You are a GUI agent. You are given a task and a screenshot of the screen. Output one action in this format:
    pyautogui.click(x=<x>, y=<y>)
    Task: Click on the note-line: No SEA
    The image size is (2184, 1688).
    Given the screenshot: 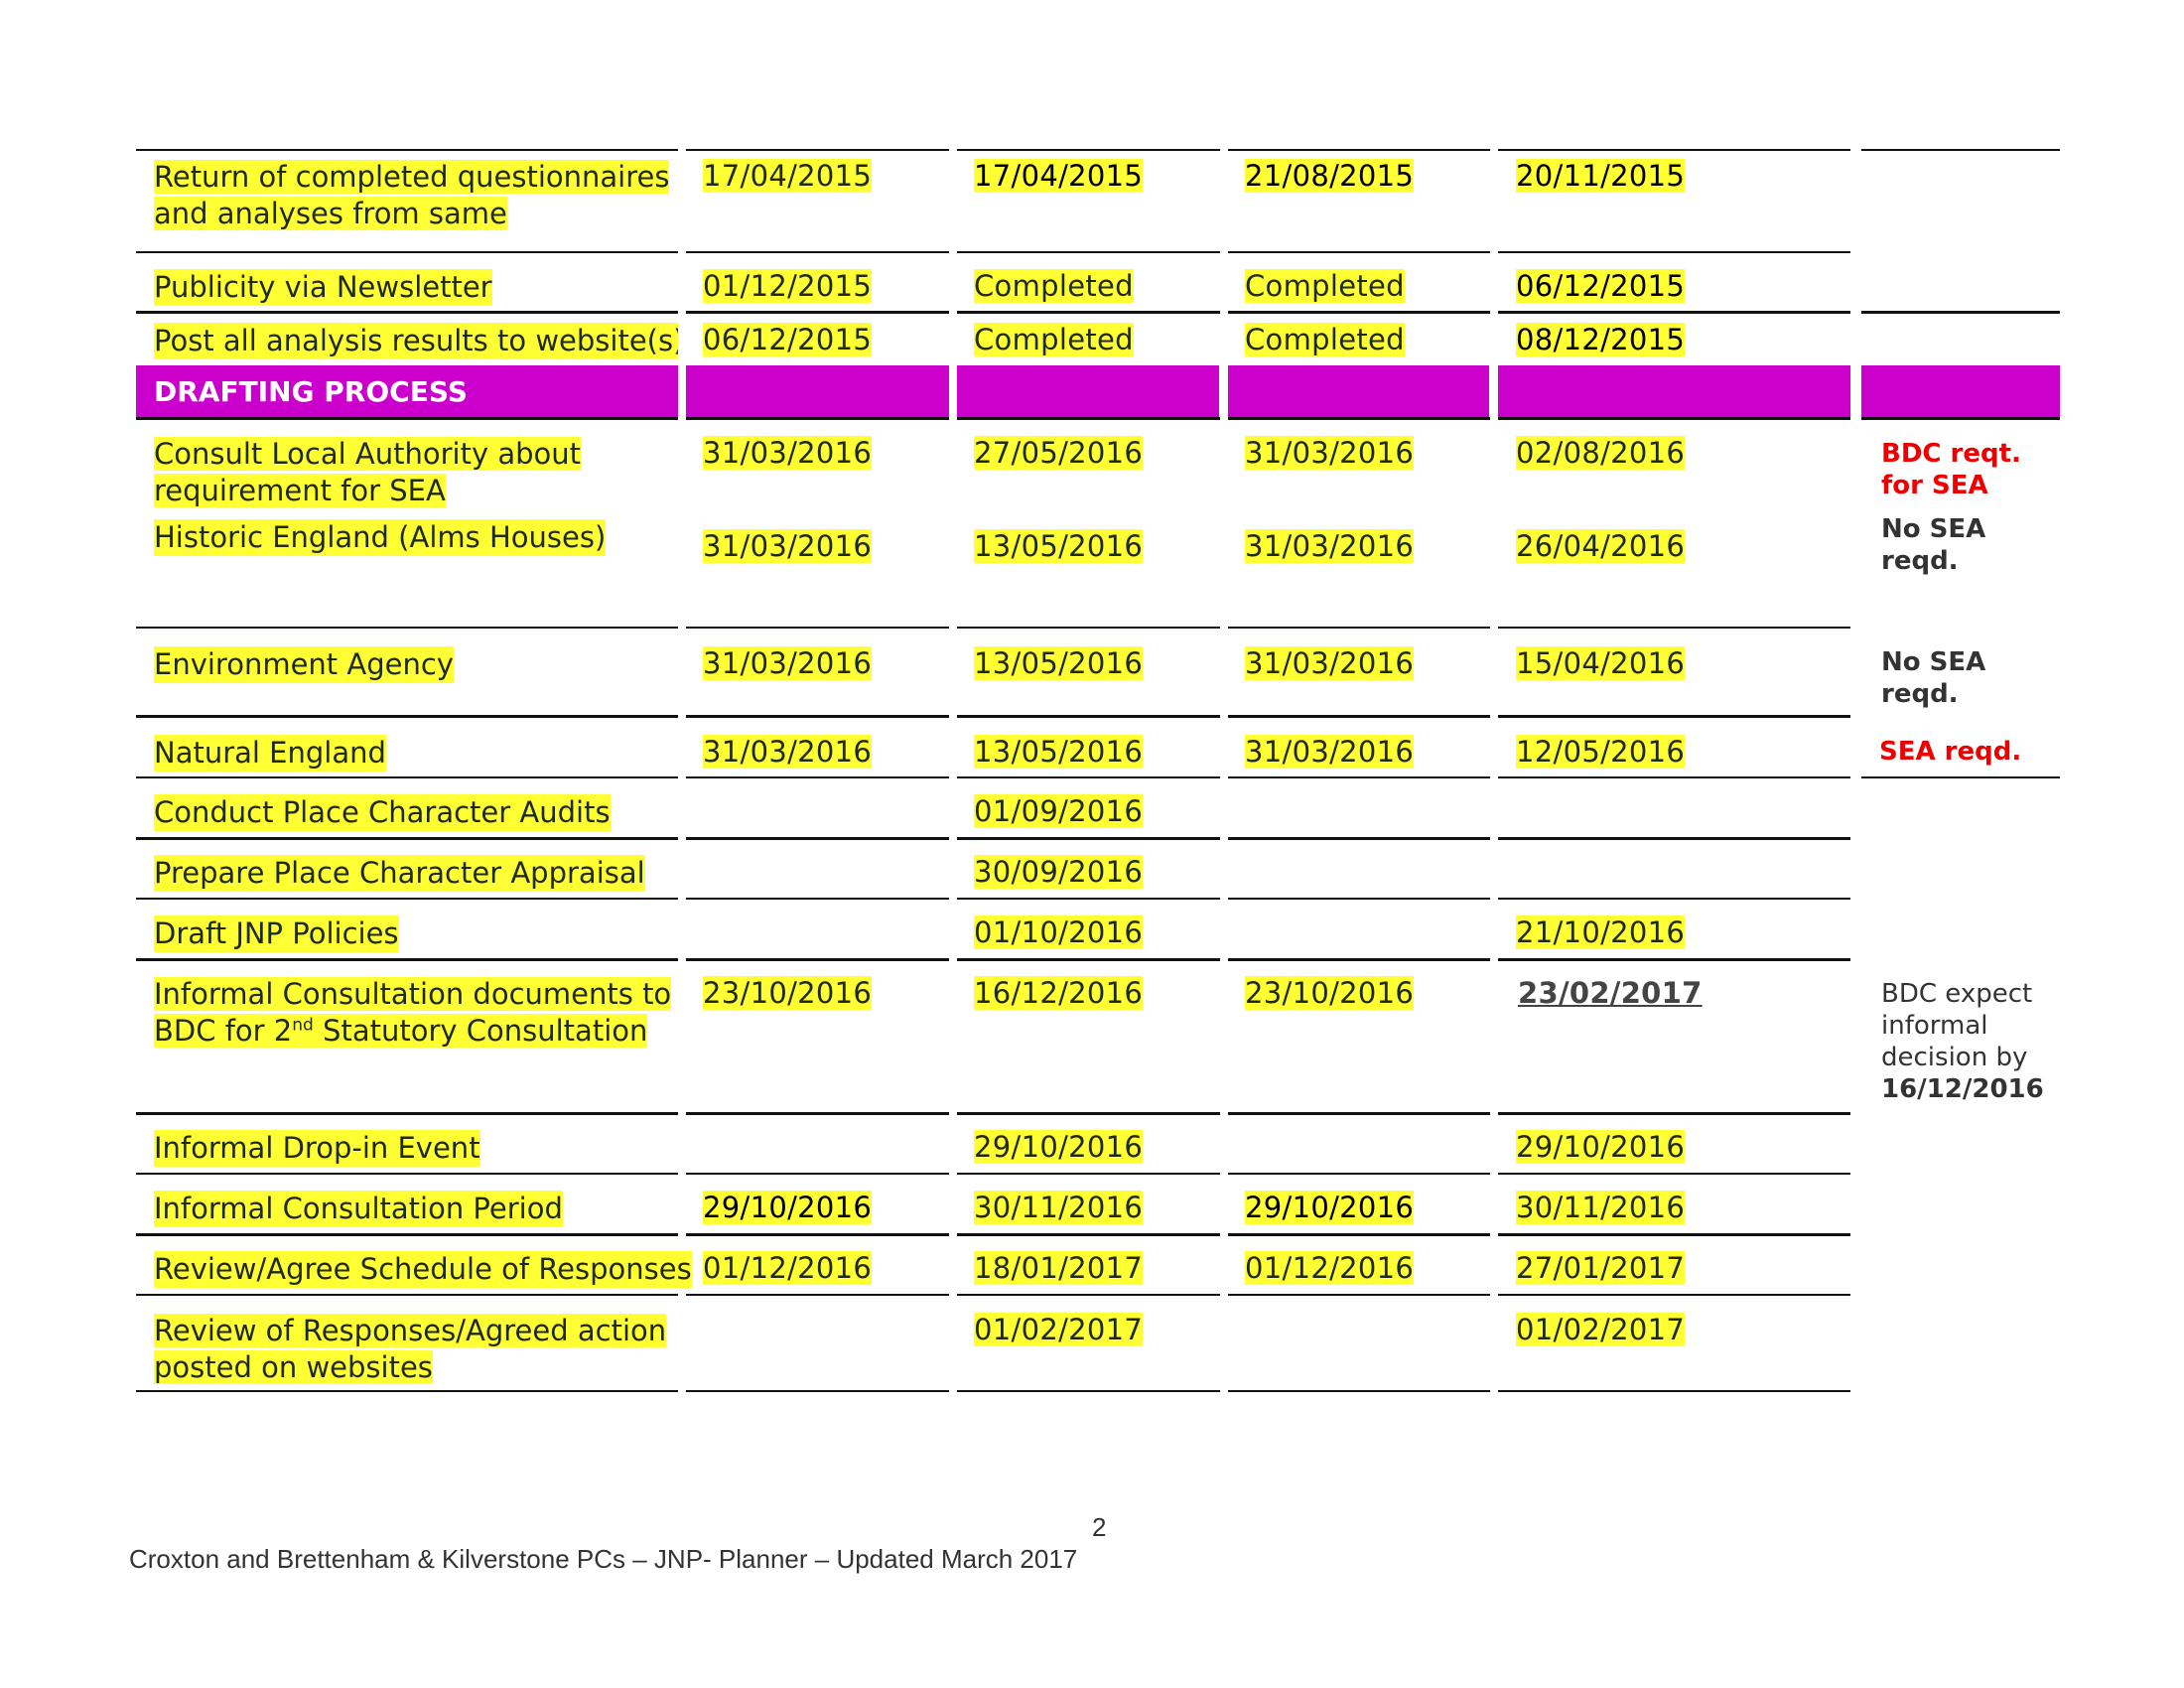 What is the action you would take?
    pyautogui.click(x=1933, y=662)
    